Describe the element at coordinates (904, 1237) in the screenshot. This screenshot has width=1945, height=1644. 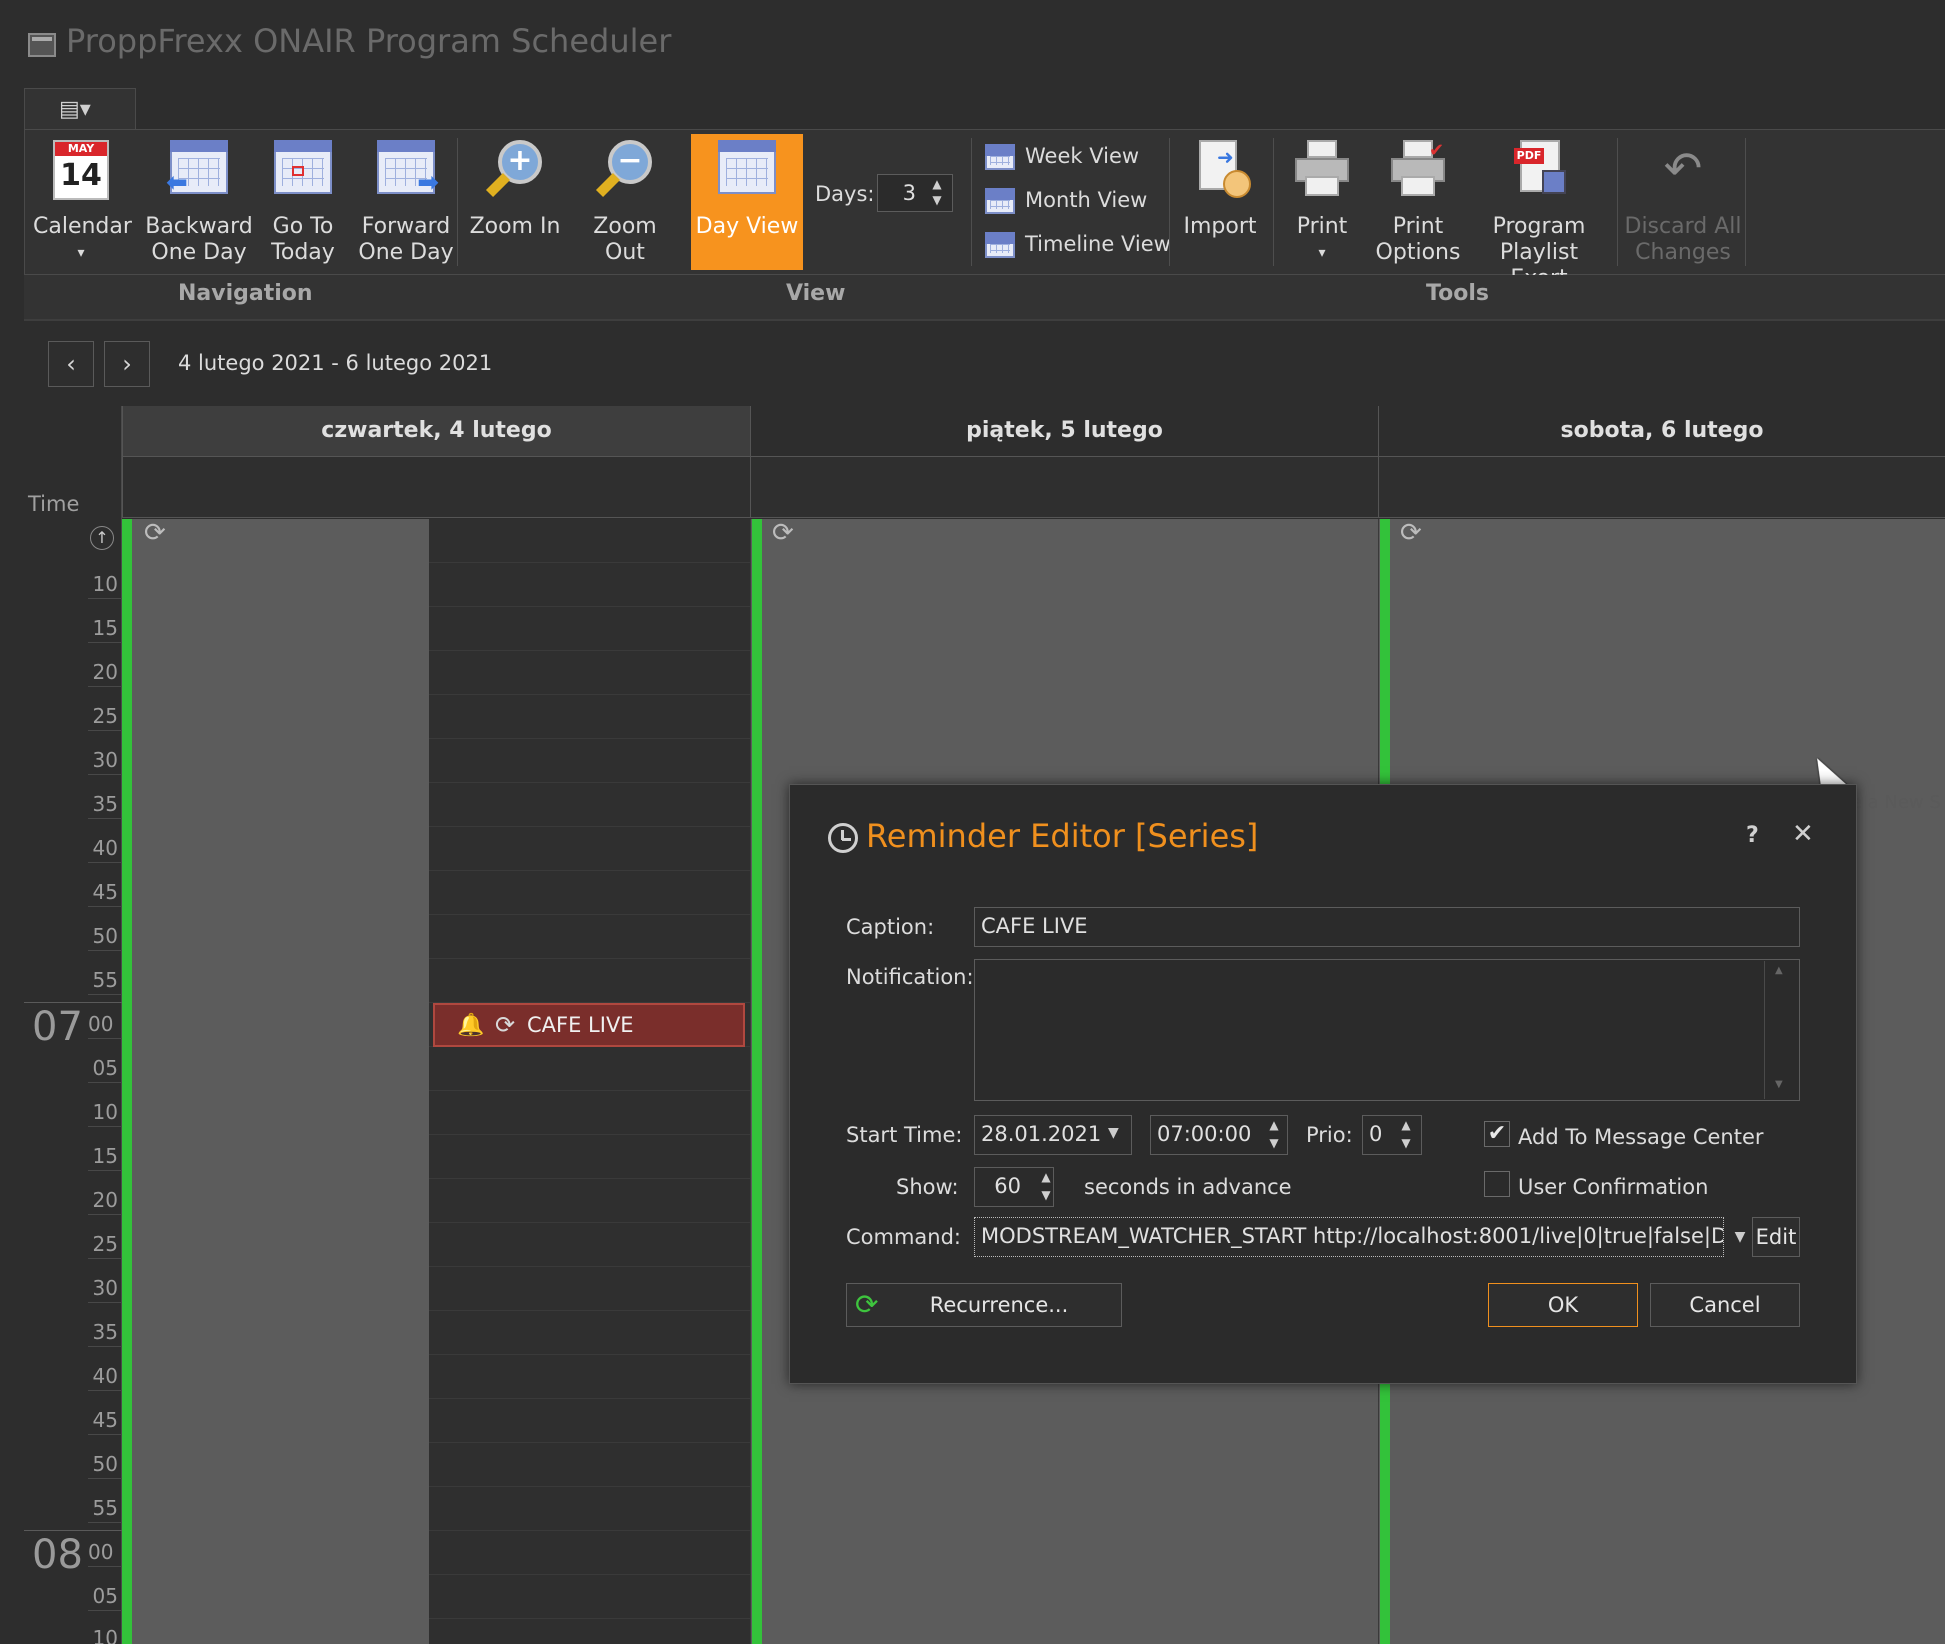
I see `command-label: Command:` at that location.